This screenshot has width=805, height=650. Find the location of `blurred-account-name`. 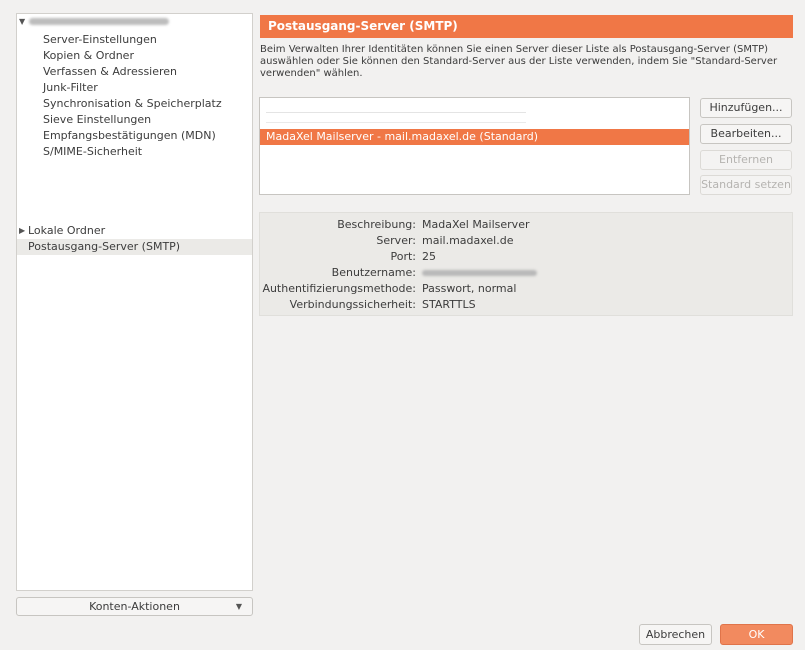

blurred-account-name is located at coordinates (99, 21).